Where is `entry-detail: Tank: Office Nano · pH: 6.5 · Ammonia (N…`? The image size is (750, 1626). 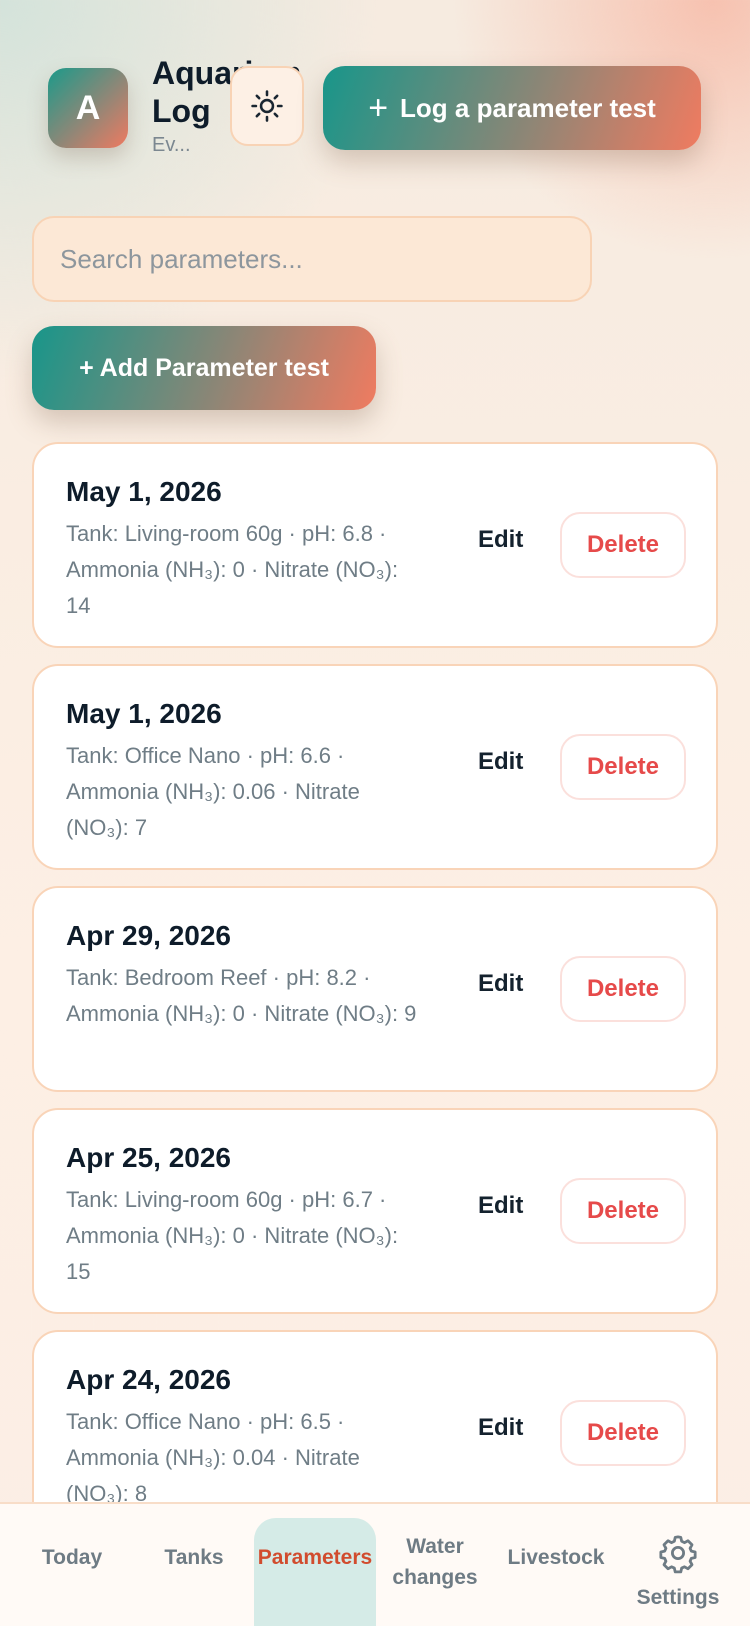 entry-detail: Tank: Office Nano · pH: 6.5 · Ammonia (N… is located at coordinates (213, 1457).